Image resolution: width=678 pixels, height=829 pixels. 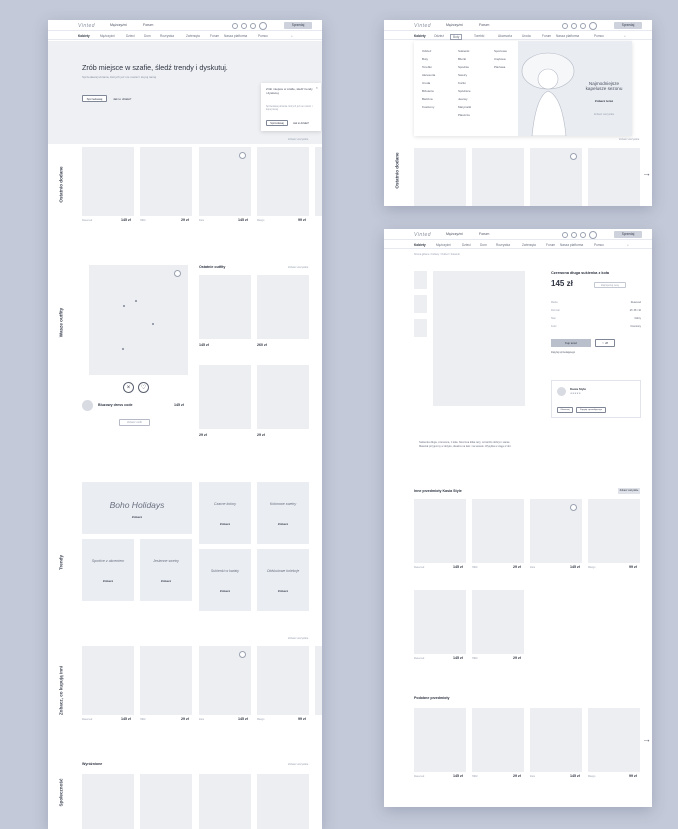 What do you see at coordinates (108, 570) in the screenshot?
I see `trend-card: Sportive z akcentem Zobacz` at bounding box center [108, 570].